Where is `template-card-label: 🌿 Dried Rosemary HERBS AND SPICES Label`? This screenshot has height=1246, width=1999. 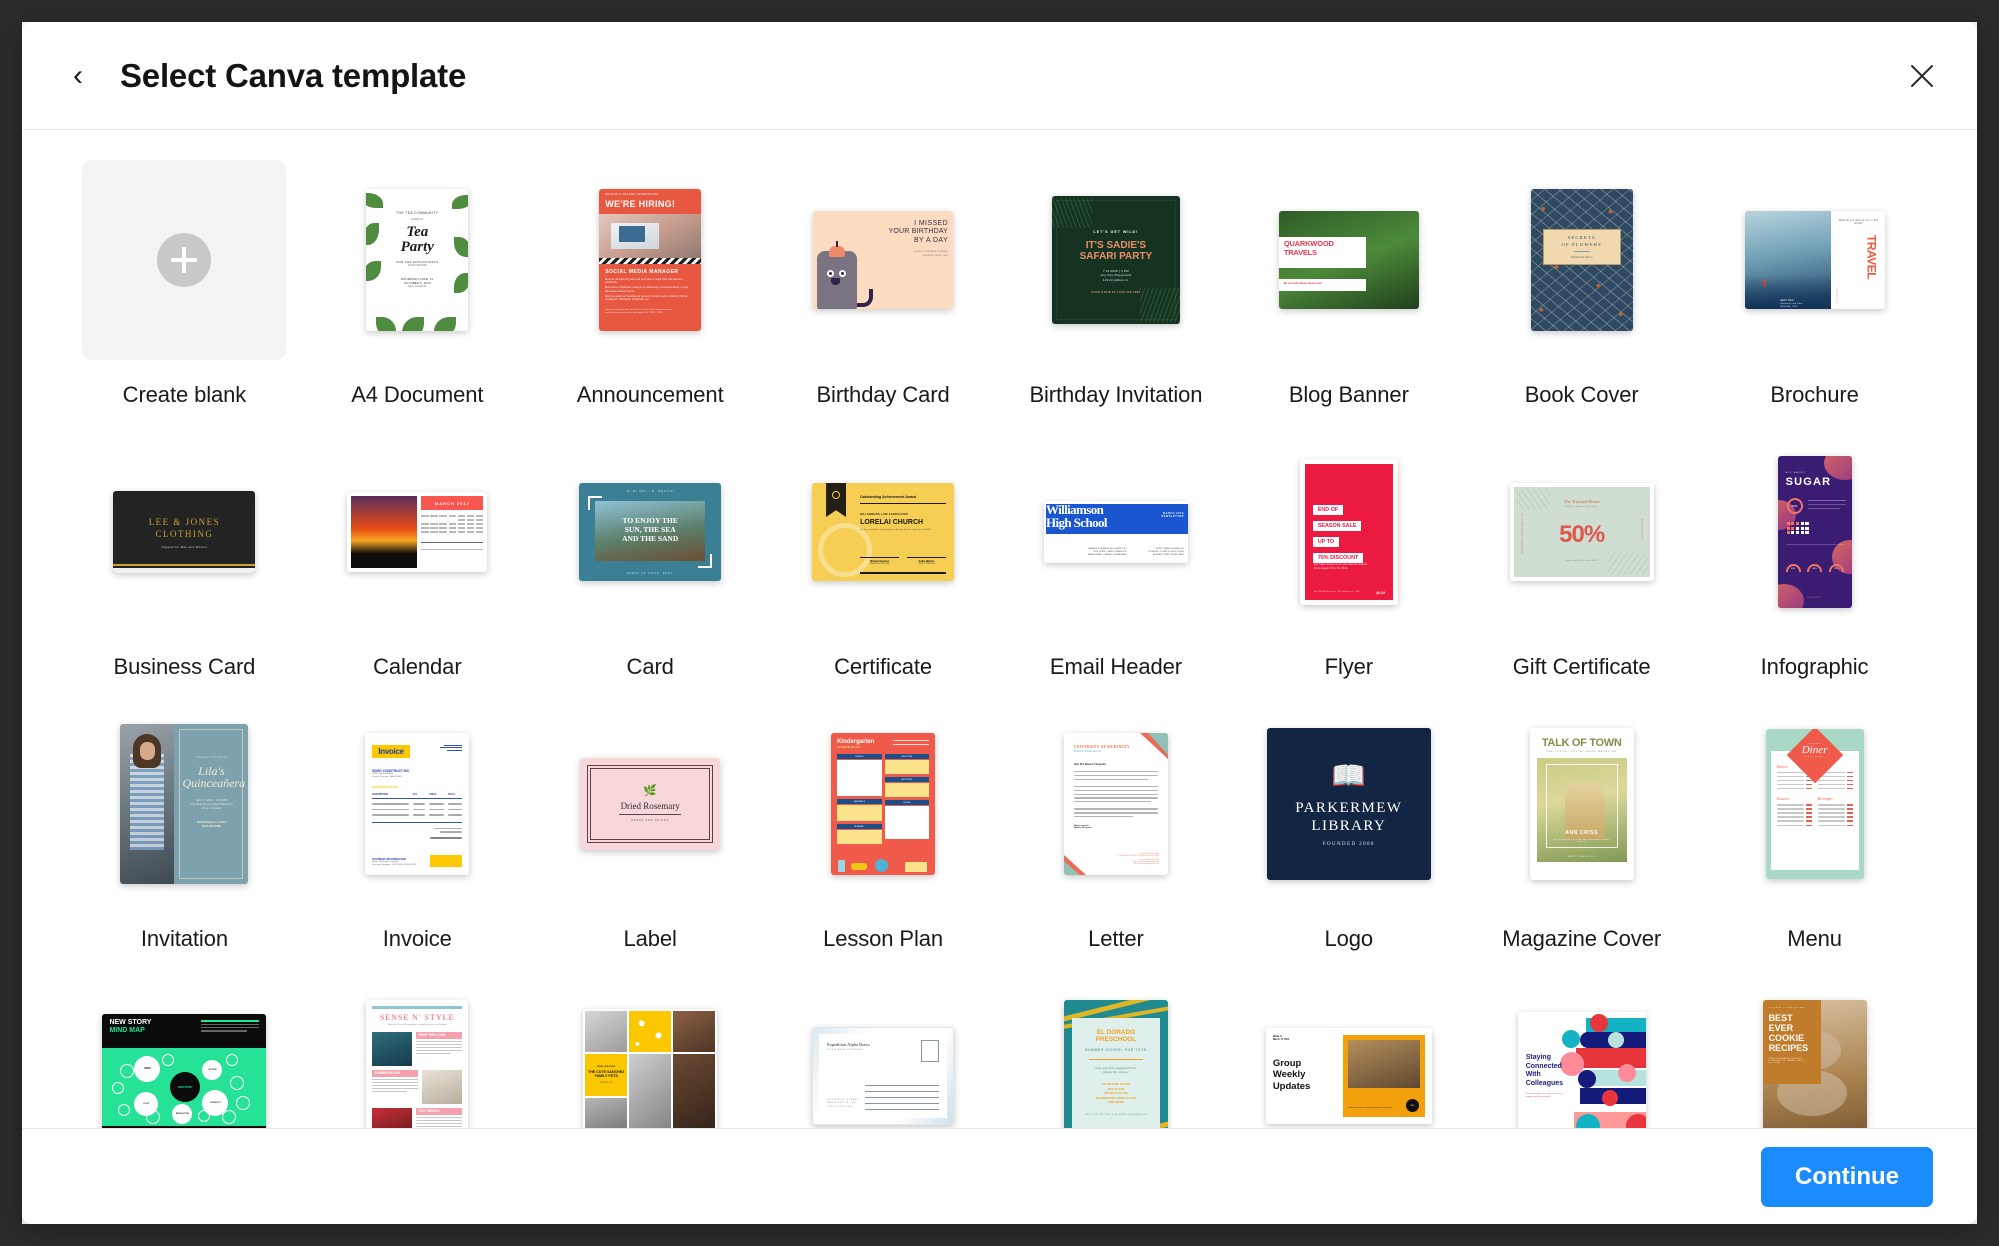
template-card-label: 🌿 Dried Rosemary HERBS AND SPICES Label is located at coordinates (650, 840).